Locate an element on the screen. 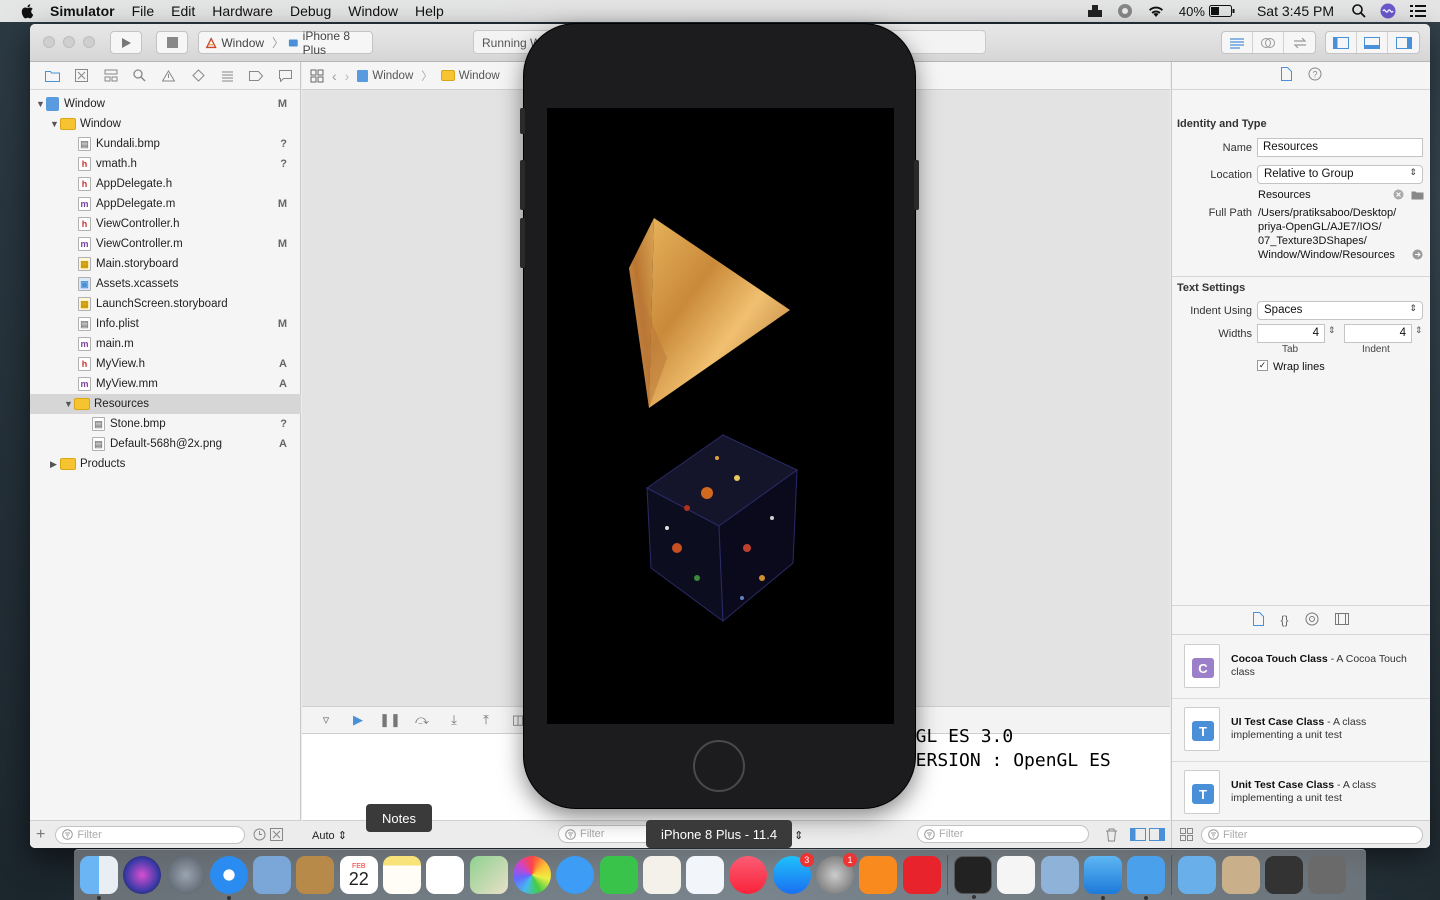 The width and height of the screenshot is (1440, 900). variables-scope-popup: Auto ⇕ is located at coordinates (329, 835).